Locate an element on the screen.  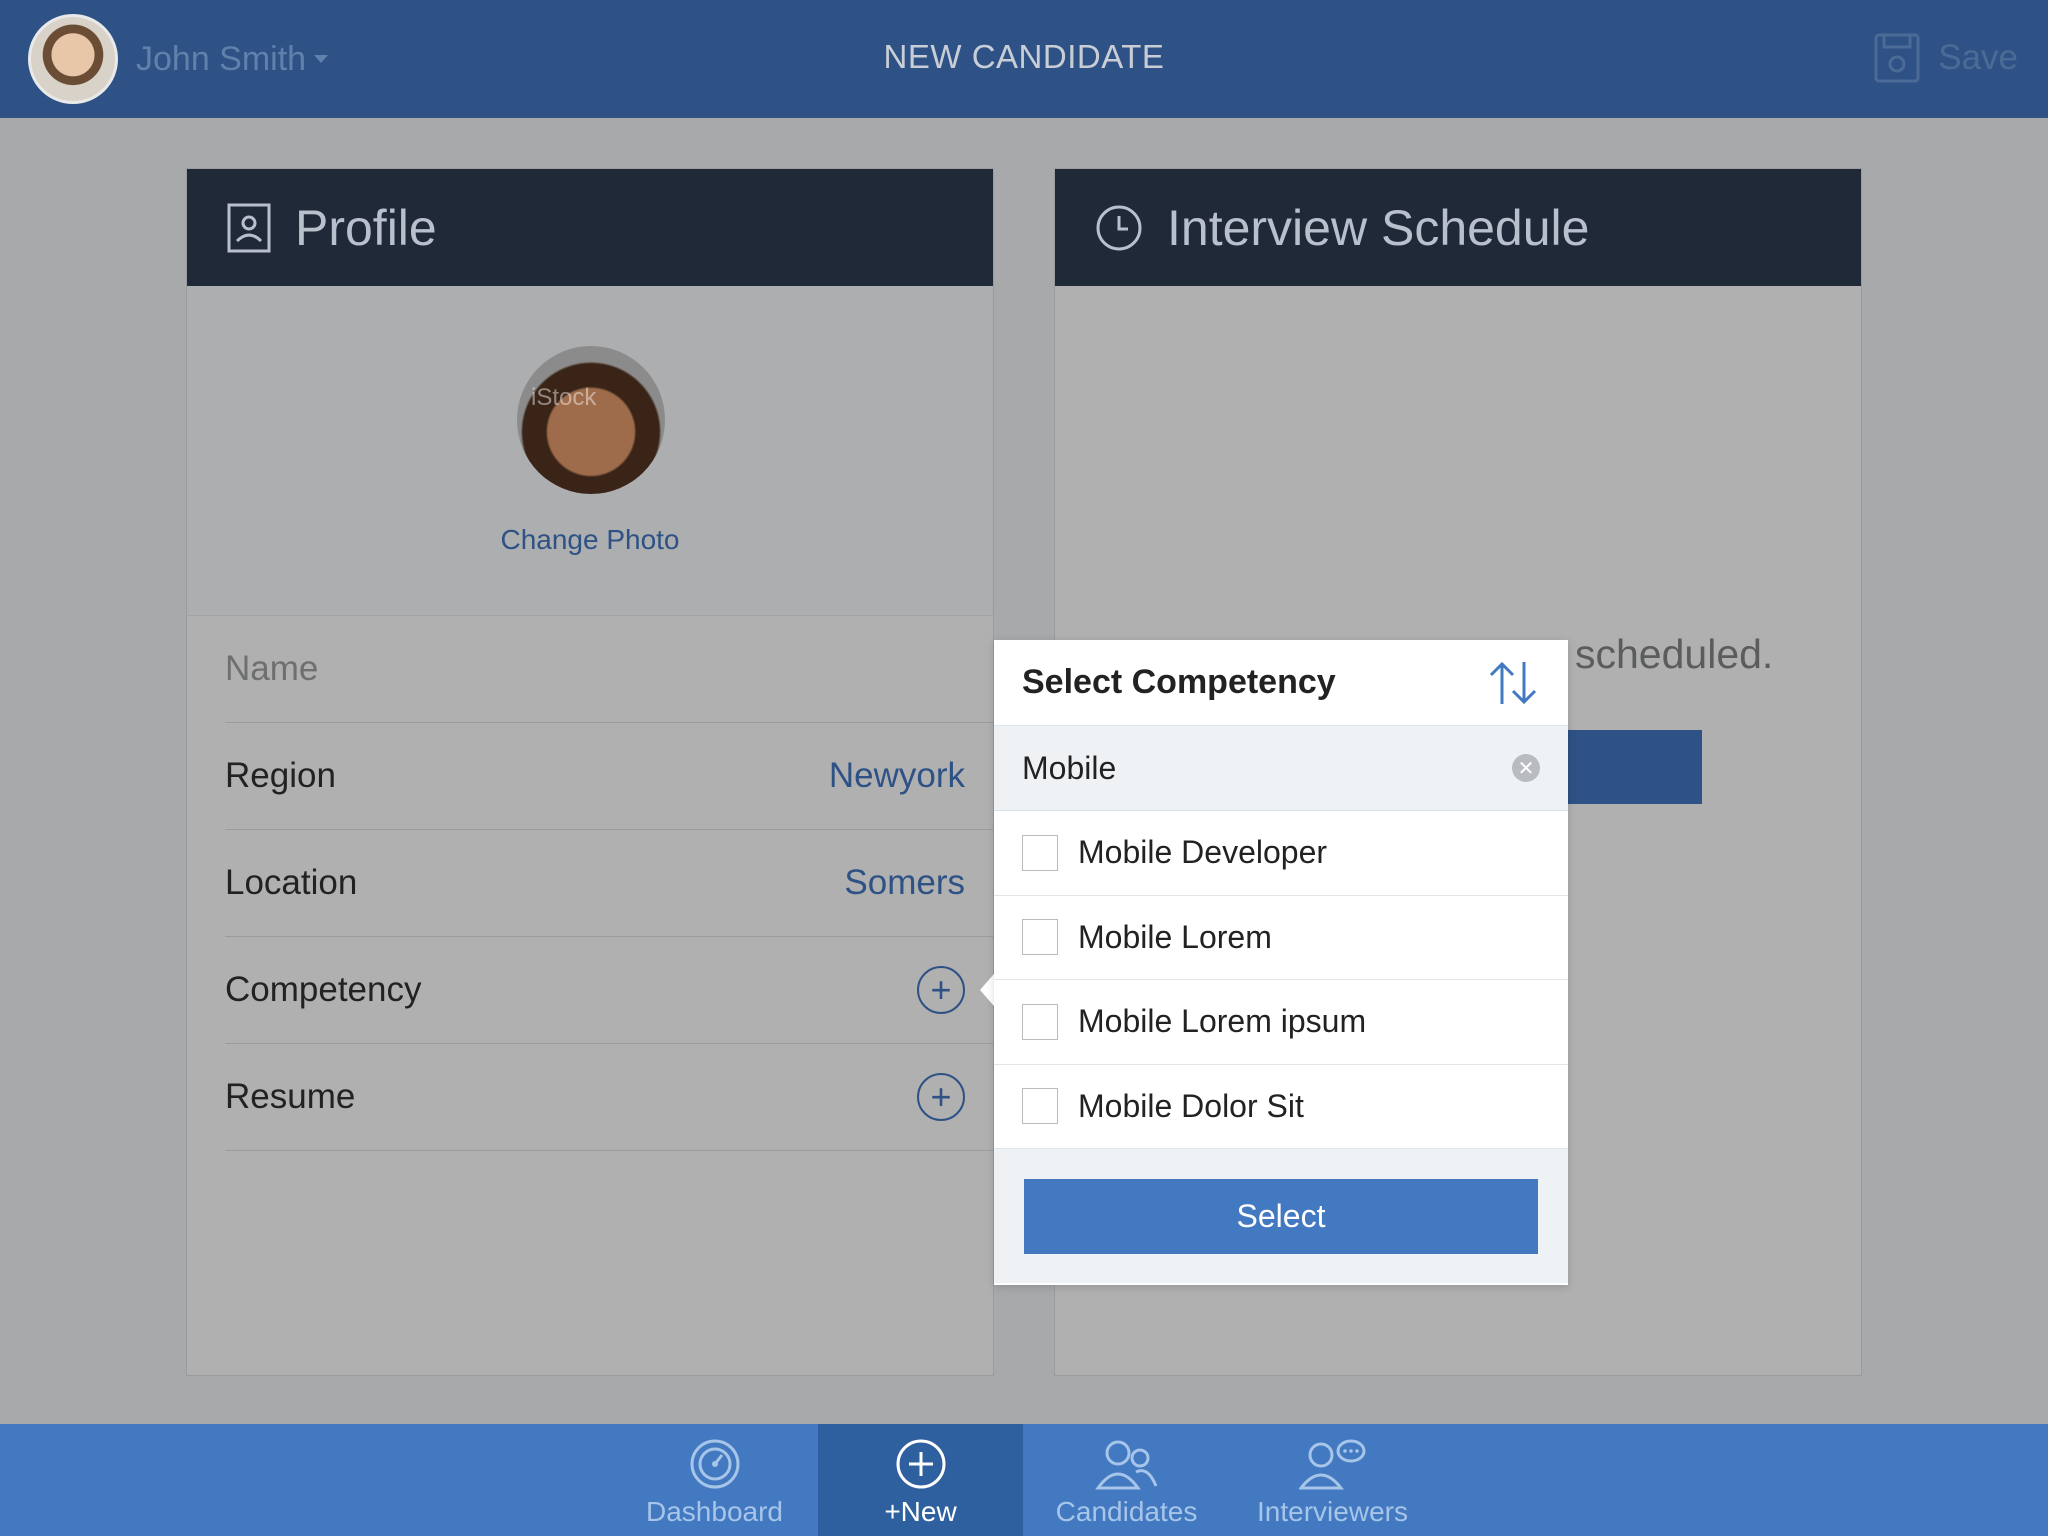
profile-title: Profile is located at coordinates (366, 227).